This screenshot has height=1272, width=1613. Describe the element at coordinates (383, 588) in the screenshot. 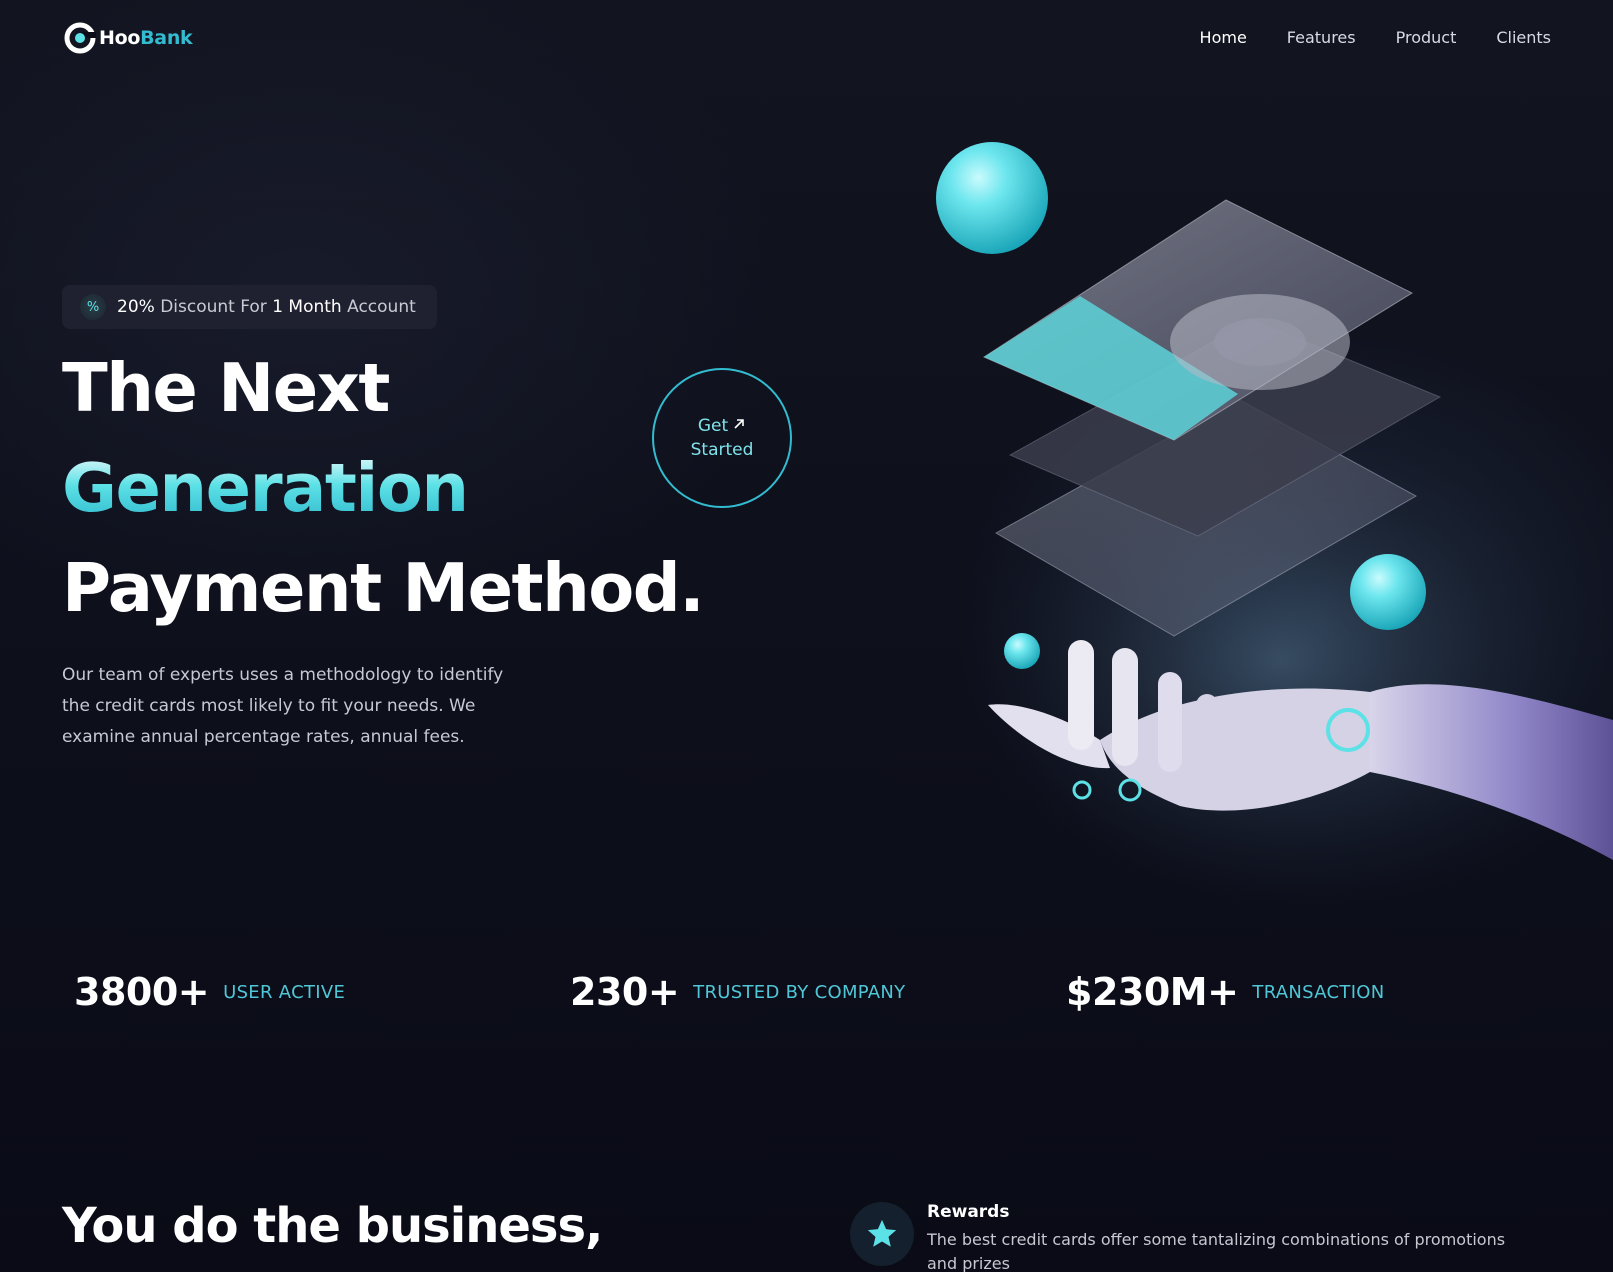

I see `hero-title-line-3: Payment Method.` at that location.